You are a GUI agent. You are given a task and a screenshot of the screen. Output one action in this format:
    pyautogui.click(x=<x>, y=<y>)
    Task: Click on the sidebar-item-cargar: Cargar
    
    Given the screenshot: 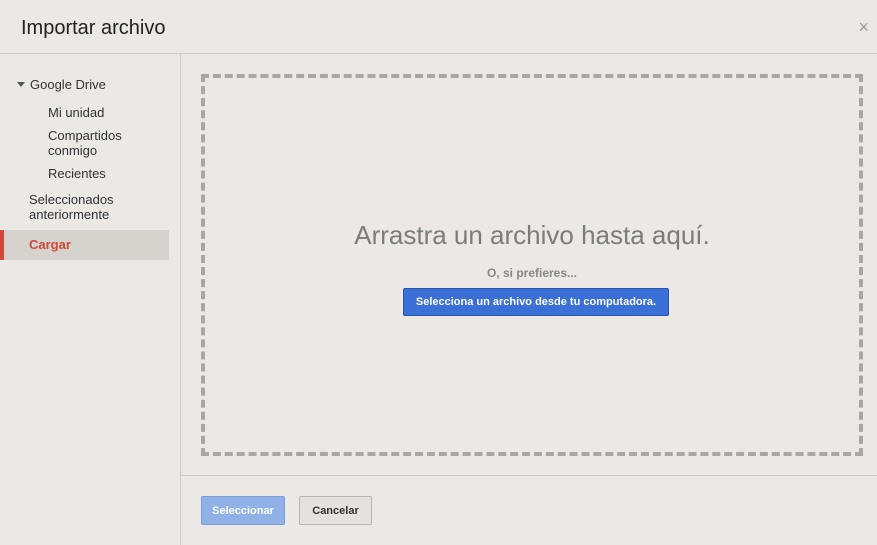 What is the action you would take?
    pyautogui.click(x=84, y=245)
    